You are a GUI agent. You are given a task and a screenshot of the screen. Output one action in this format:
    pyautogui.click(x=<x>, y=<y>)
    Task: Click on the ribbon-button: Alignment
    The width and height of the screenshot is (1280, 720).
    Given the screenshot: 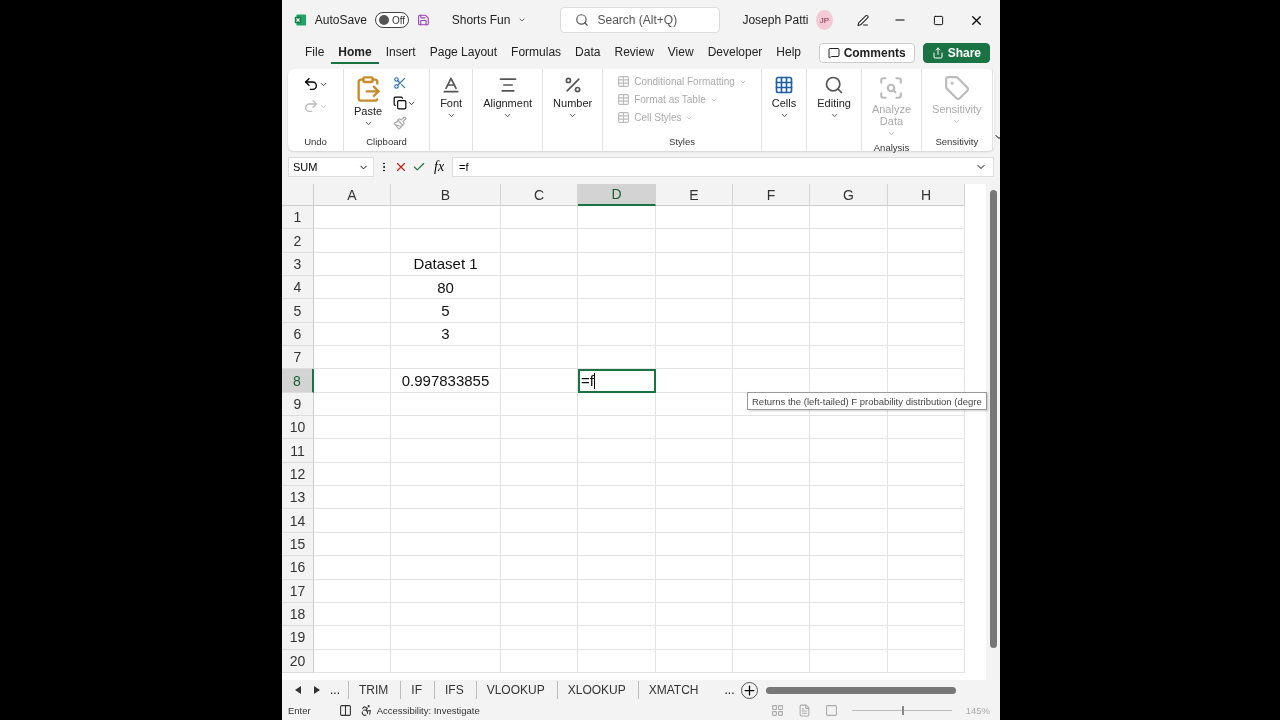 What is the action you would take?
    pyautogui.click(x=508, y=97)
    